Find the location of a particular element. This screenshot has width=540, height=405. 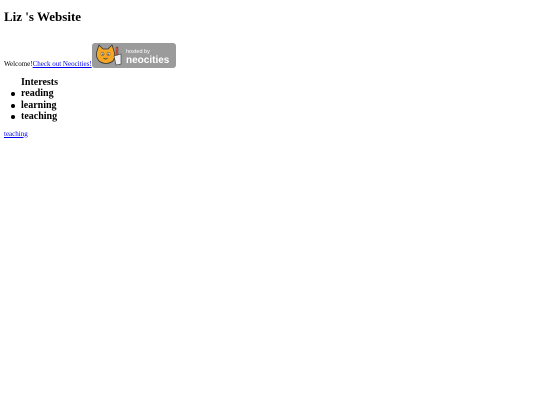

interests-section: Interests reading learning teaching is located at coordinates (270, 100).